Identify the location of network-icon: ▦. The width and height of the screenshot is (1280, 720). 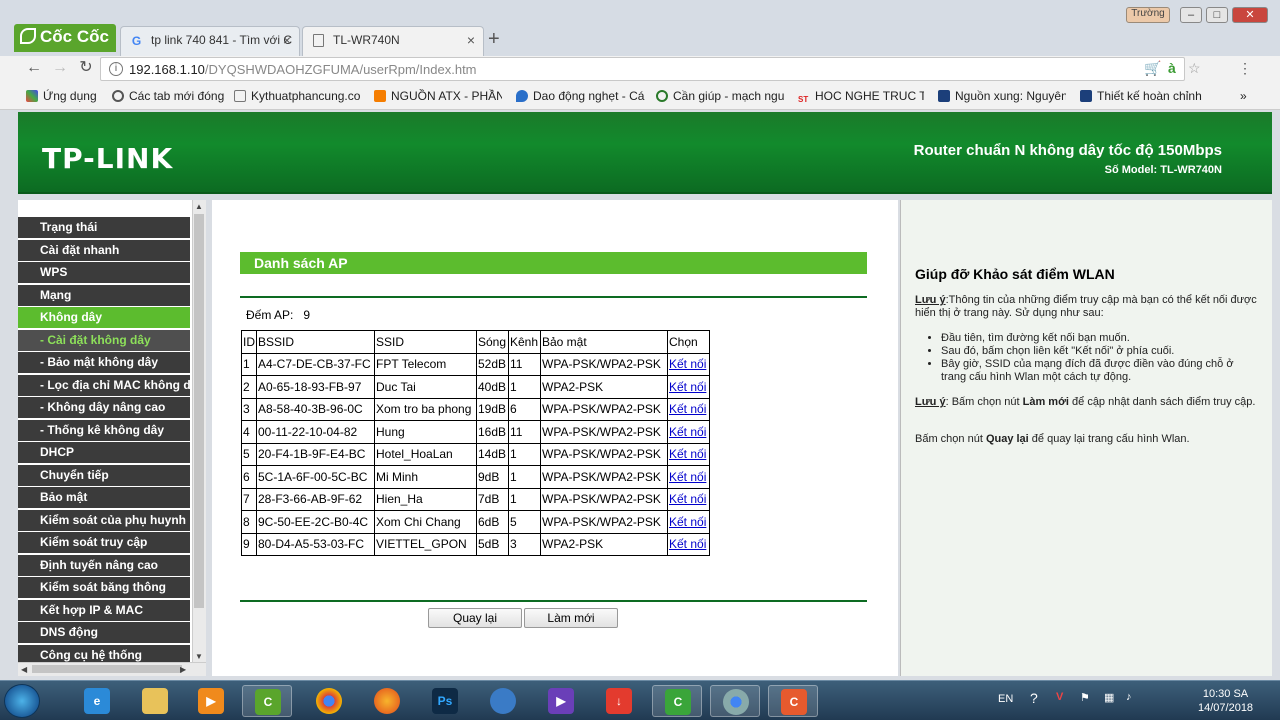
(1109, 697).